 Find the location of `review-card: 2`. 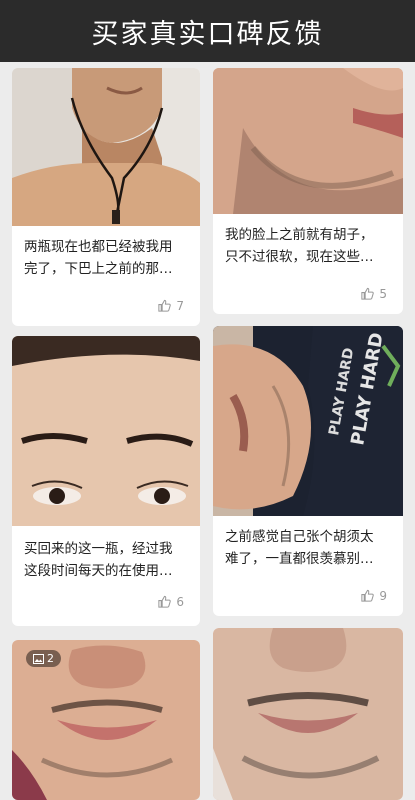

review-card: 2 is located at coordinates (106, 720).